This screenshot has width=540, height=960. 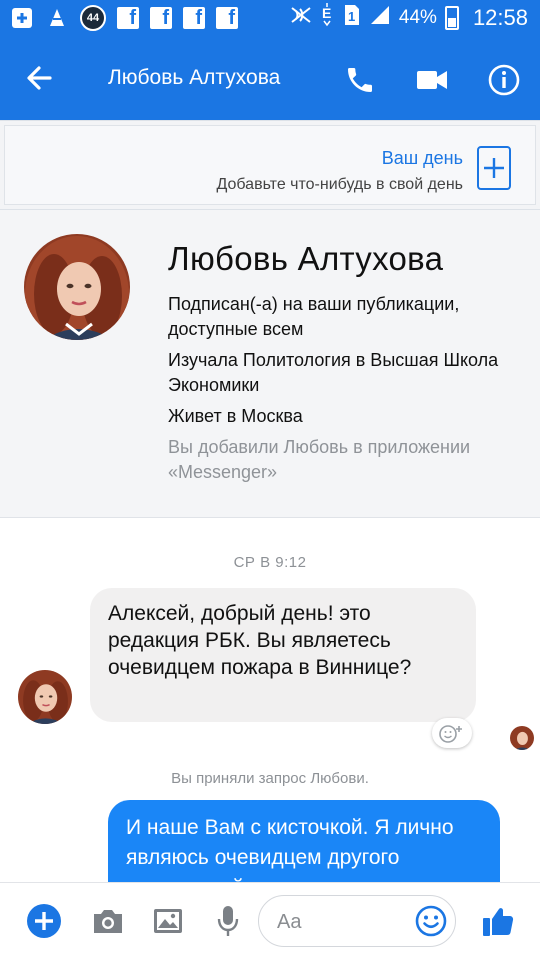 I want to click on status-notifications: 44 f f f f, so click(x=124, y=18).